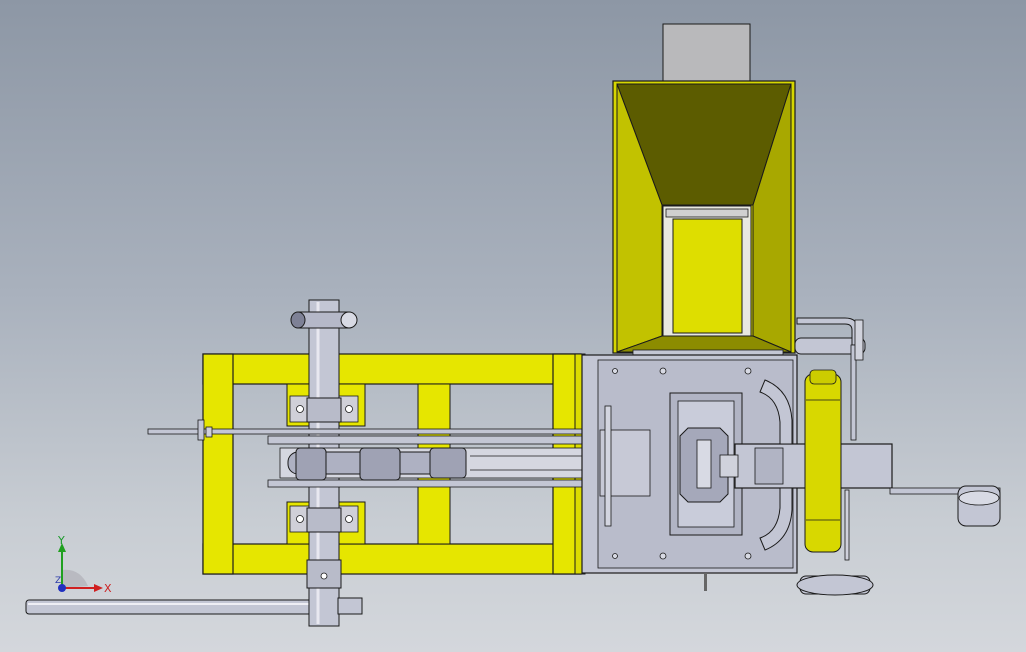 This screenshot has width=1026, height=652. Describe the element at coordinates (383, 431) in the screenshot. I see `push-rod-bar` at that location.